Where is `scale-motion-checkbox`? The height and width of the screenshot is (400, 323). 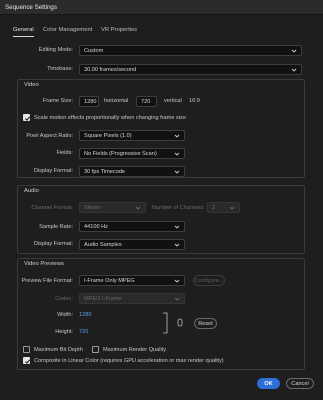 scale-motion-checkbox is located at coordinates (27, 117).